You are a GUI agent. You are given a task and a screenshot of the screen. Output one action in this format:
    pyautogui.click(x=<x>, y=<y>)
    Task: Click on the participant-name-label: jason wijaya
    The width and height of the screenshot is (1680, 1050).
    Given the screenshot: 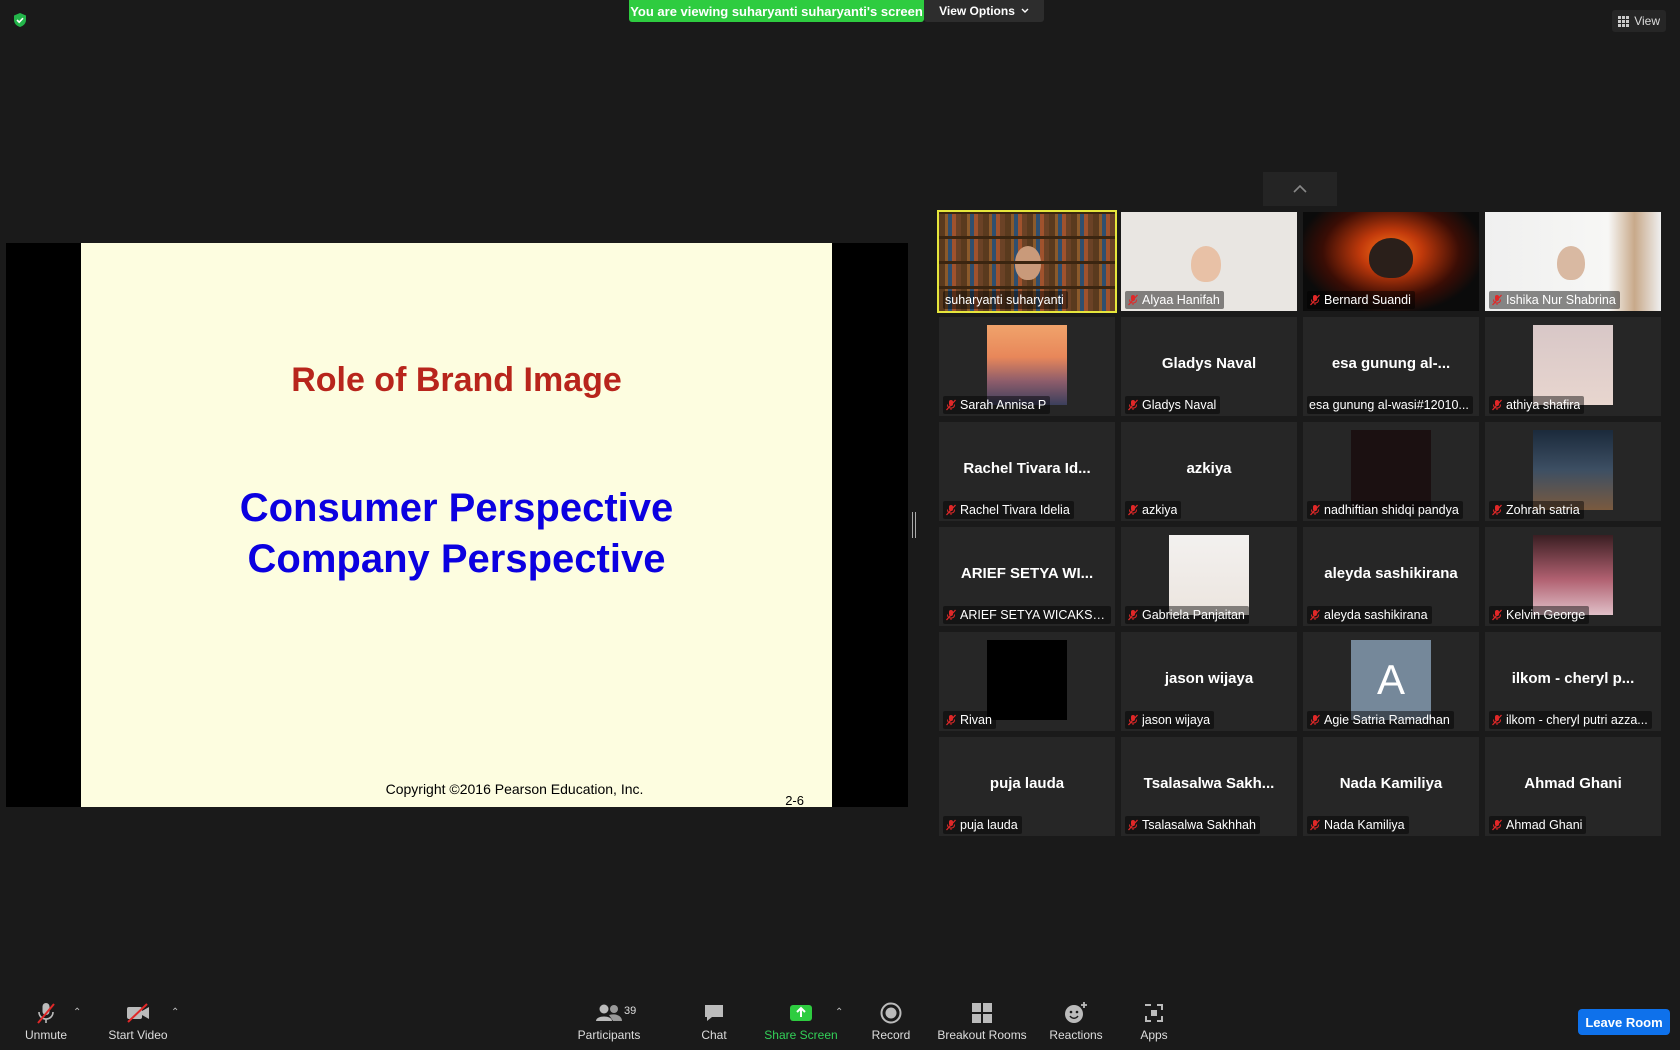 What is the action you would take?
    pyautogui.click(x=1170, y=720)
    